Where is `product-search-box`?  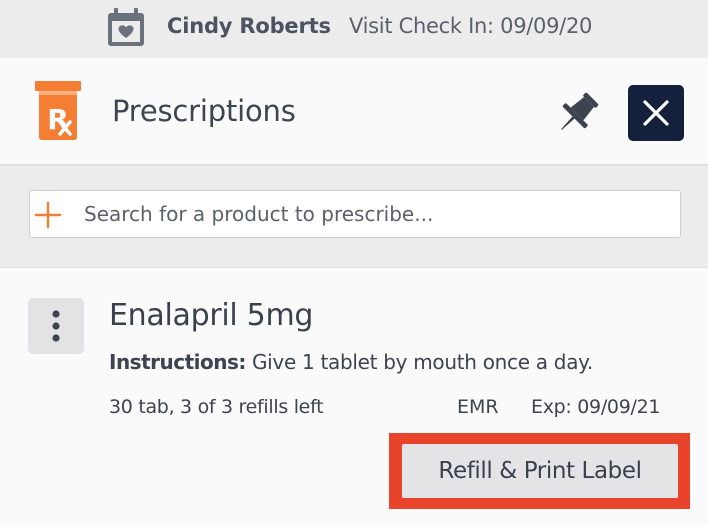 product-search-box is located at coordinates (355, 214).